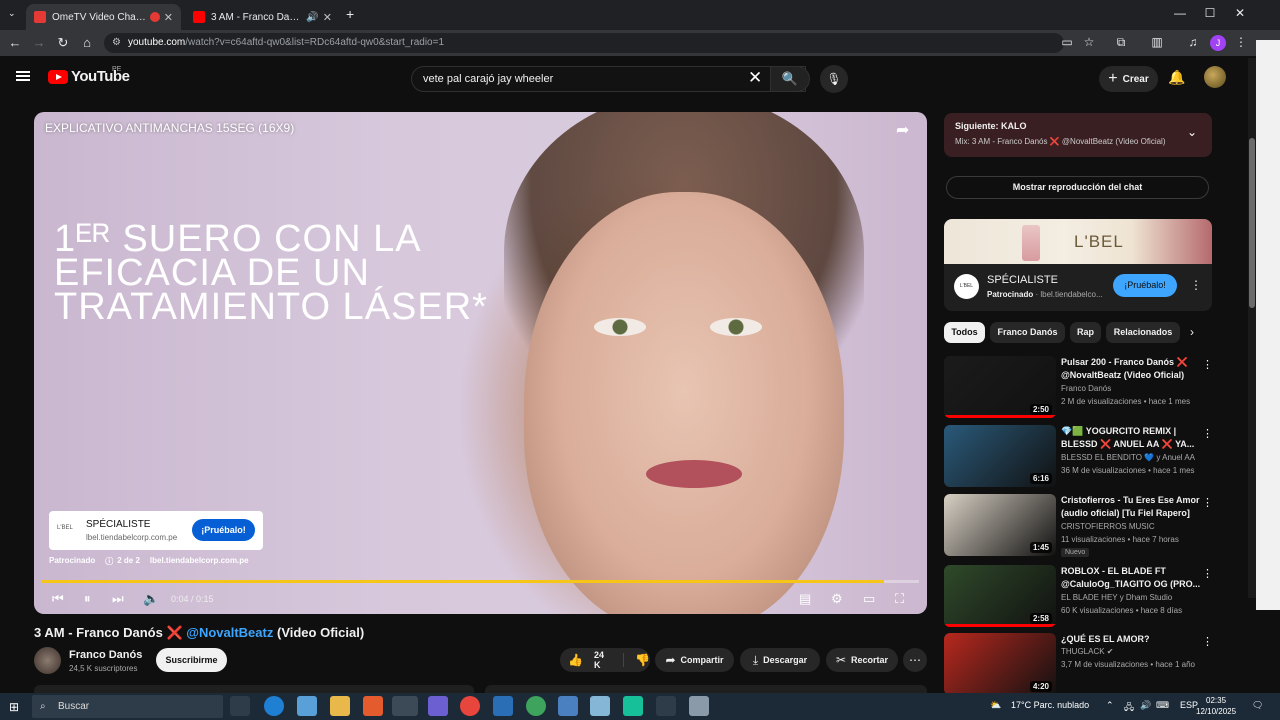  Describe the element at coordinates (12, 13) in the screenshot. I see `tab-list-icon: ⌄` at that location.